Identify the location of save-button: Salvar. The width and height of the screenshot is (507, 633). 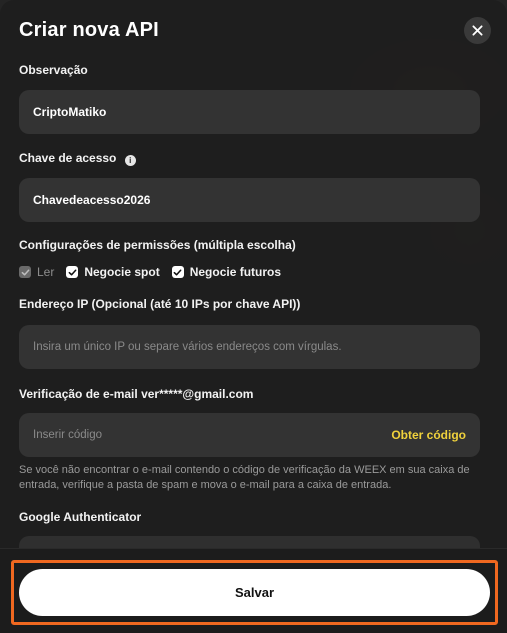
(254, 592).